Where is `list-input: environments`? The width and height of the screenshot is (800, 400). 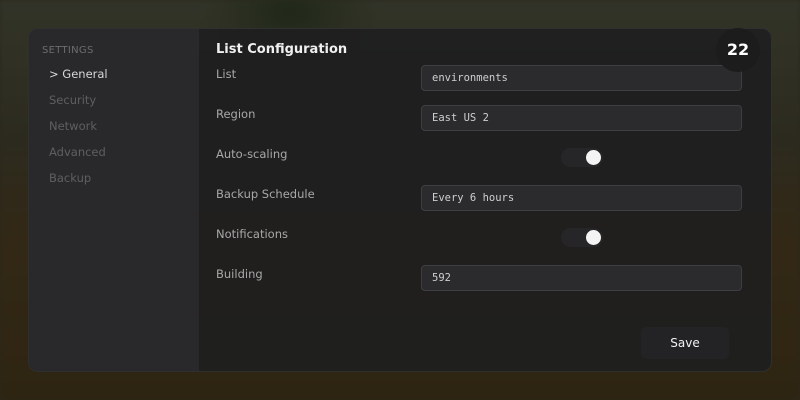 list-input: environments is located at coordinates (581, 78).